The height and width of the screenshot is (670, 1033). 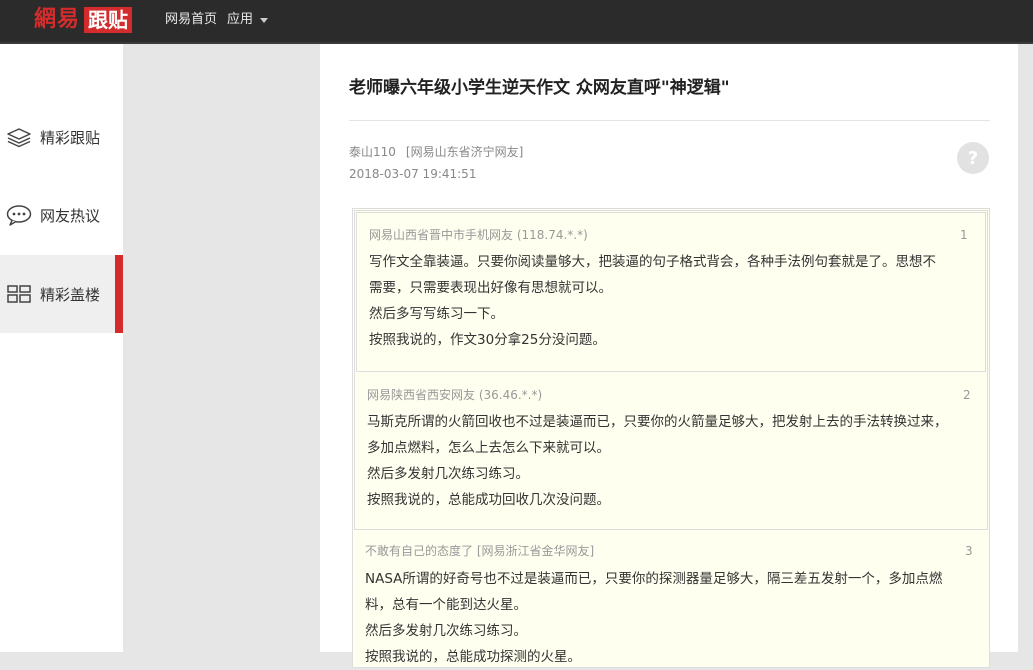 I want to click on comment-line: 多加点燃料，怎么上去怎么下来就可以。, so click(x=488, y=448).